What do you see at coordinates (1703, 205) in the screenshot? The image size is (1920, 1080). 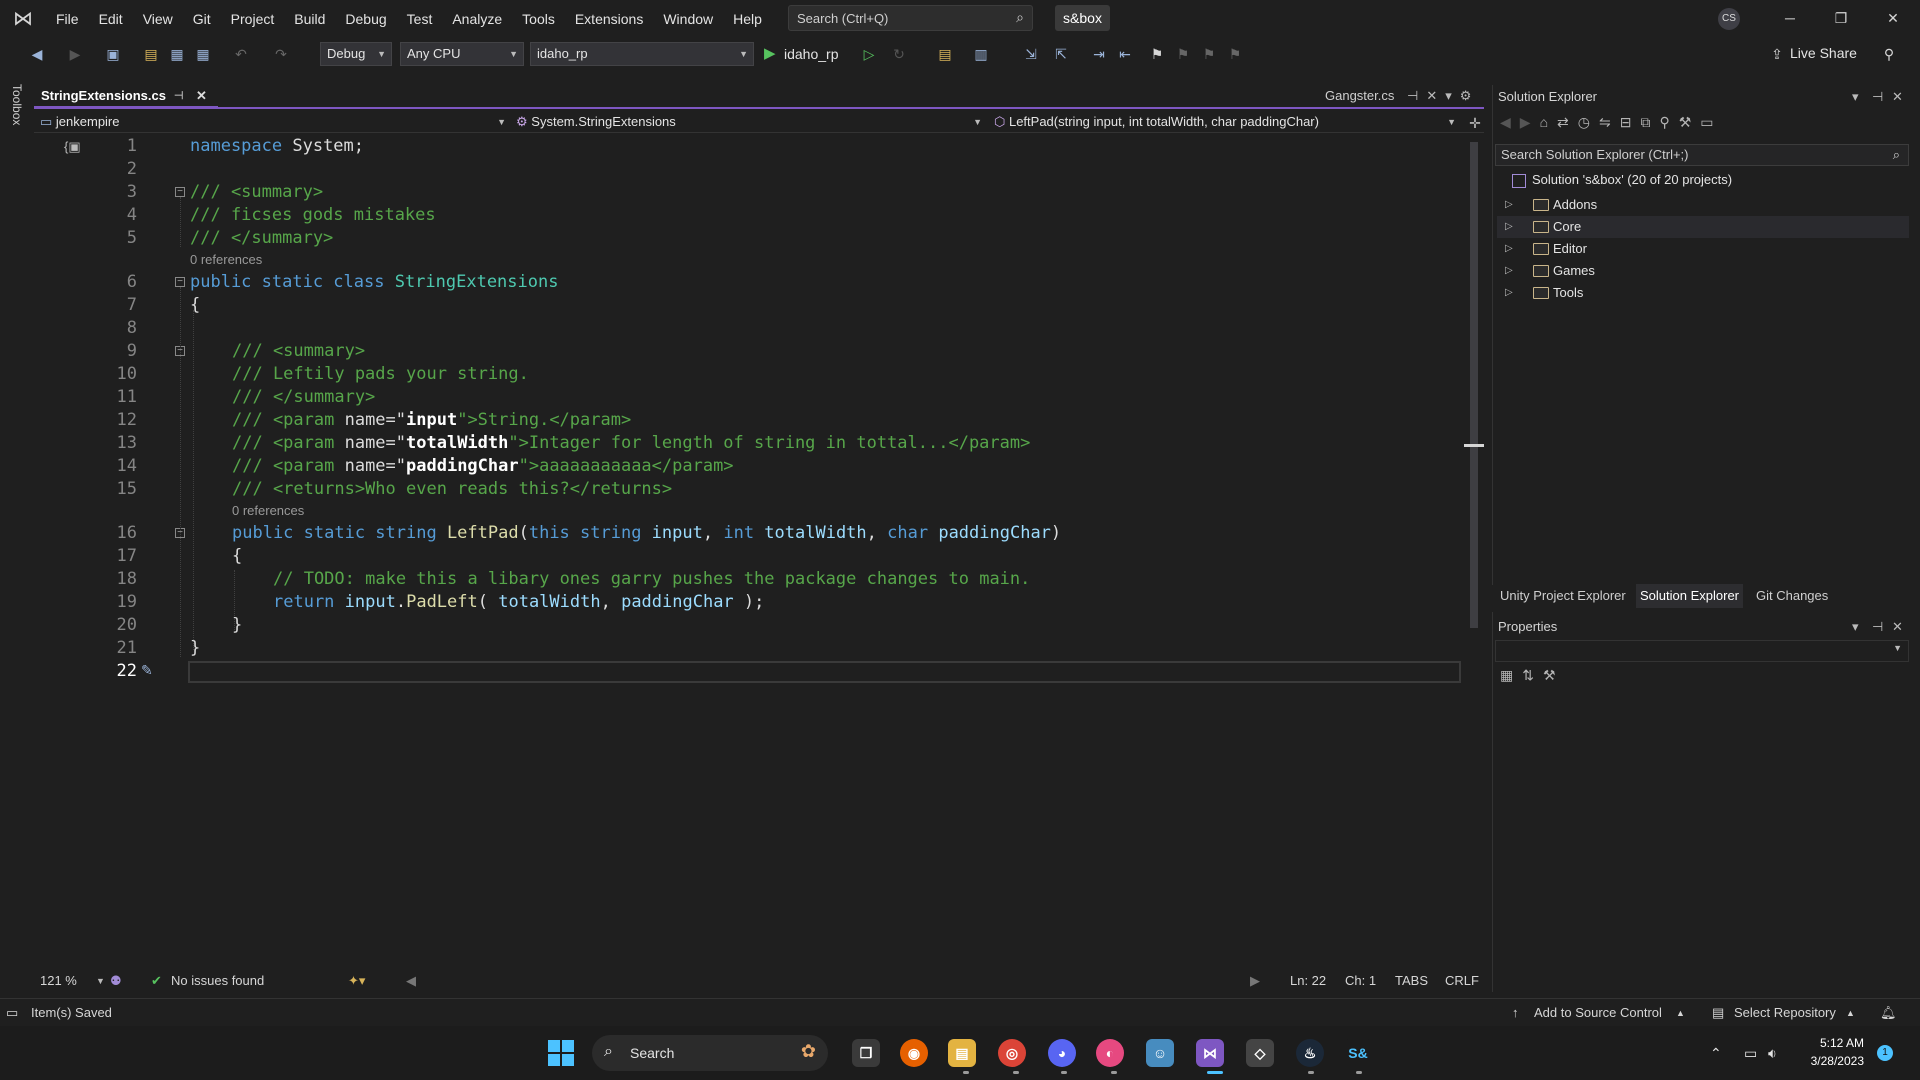 I see `tree-item-addons: ▷ Addons` at bounding box center [1703, 205].